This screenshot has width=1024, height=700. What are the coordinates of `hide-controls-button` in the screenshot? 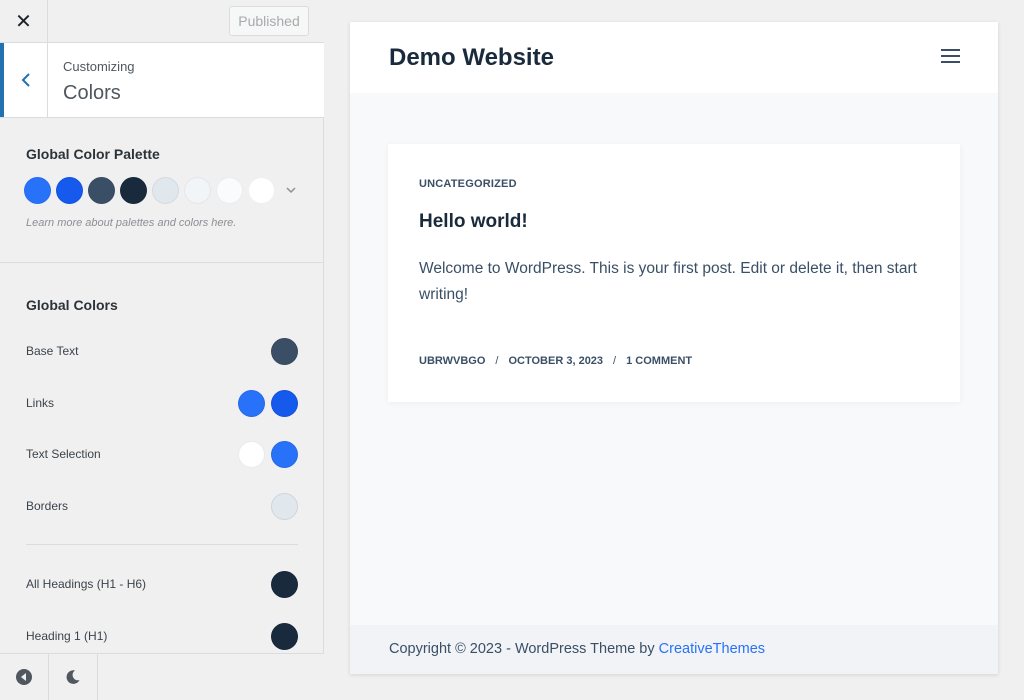 It's located at (24, 677).